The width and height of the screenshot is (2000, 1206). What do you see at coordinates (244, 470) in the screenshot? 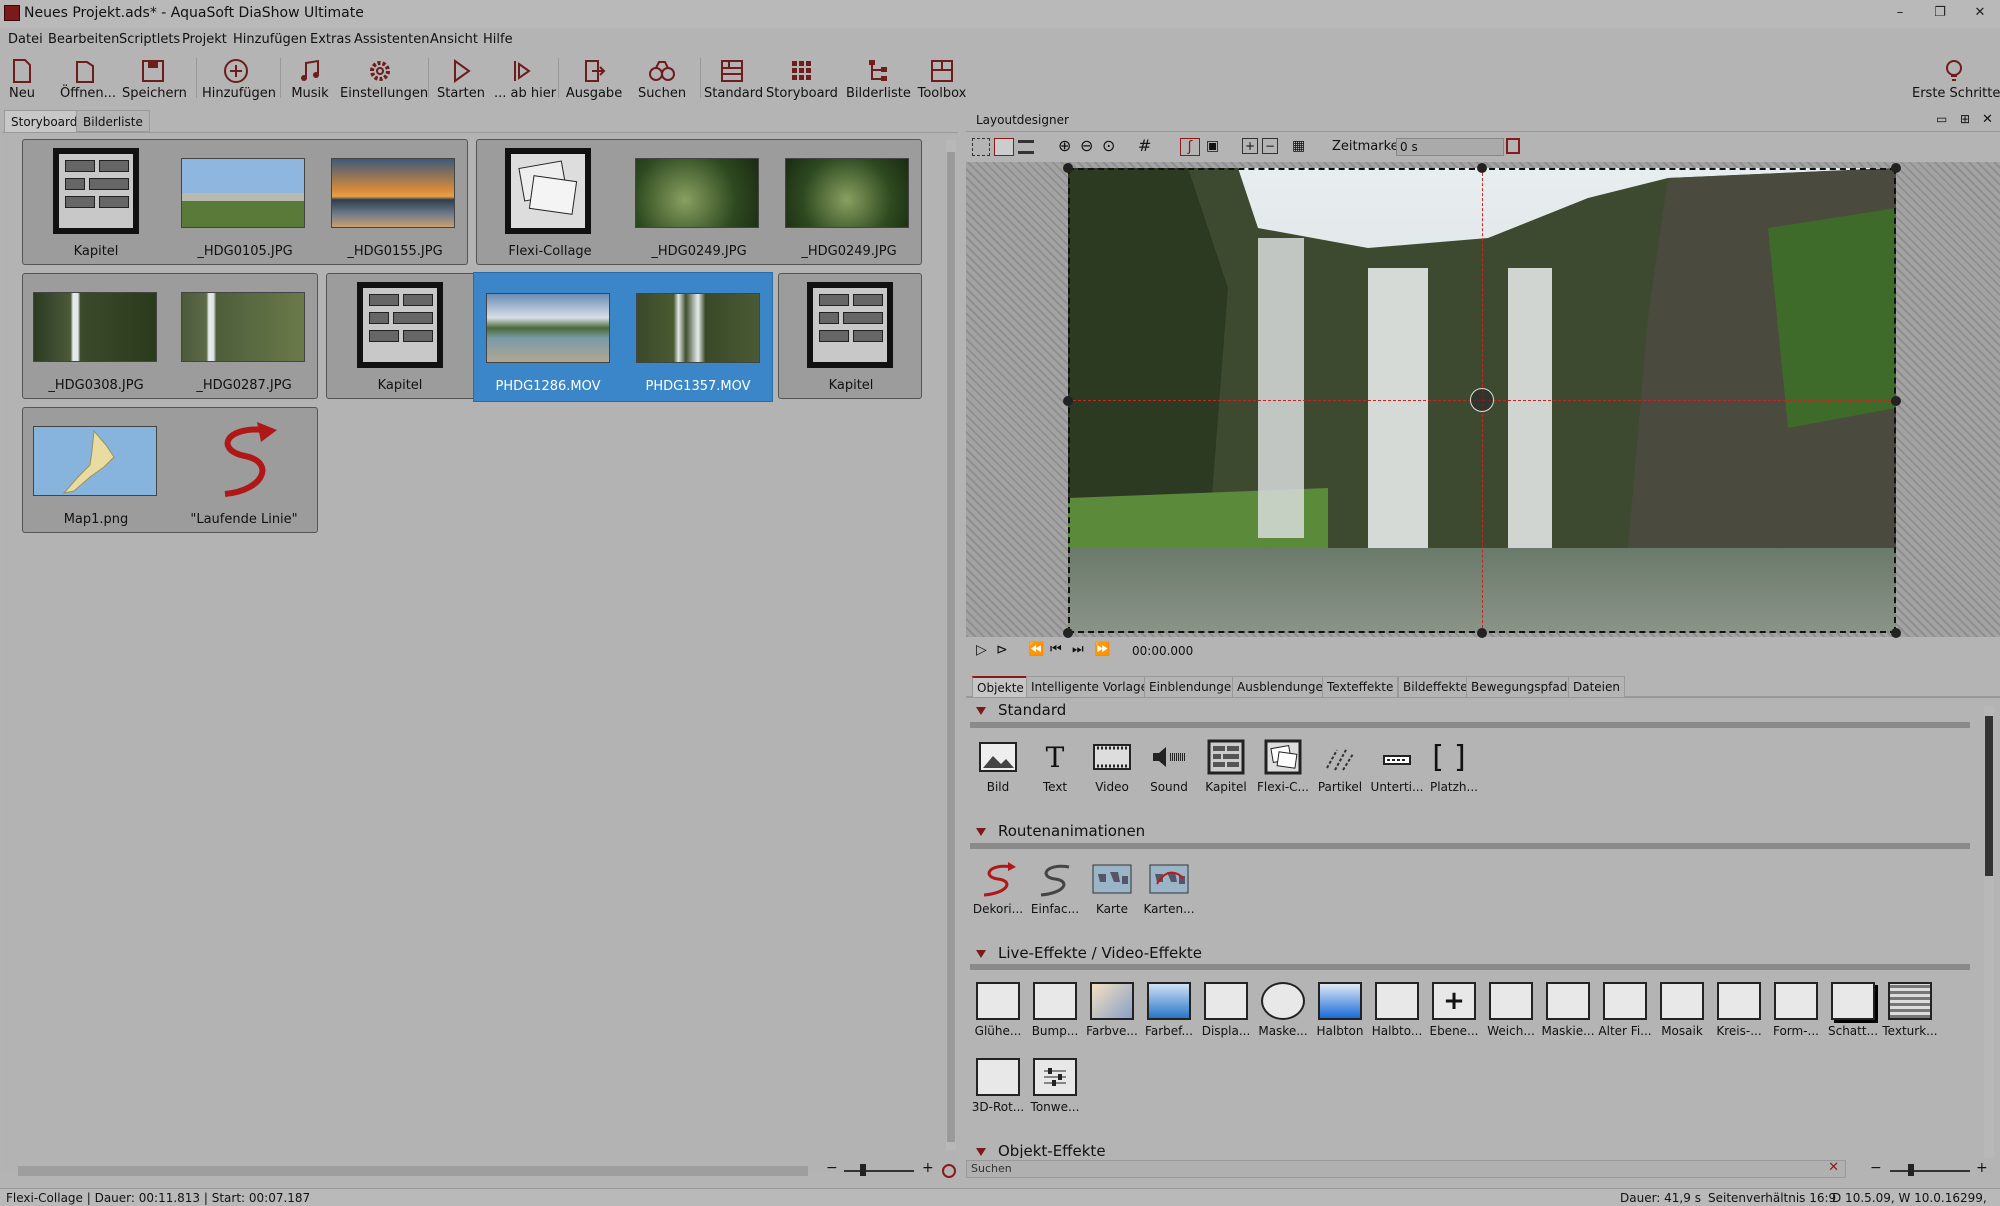
I see `storyboard-item-route-line: "Laufende Linie"` at bounding box center [244, 470].